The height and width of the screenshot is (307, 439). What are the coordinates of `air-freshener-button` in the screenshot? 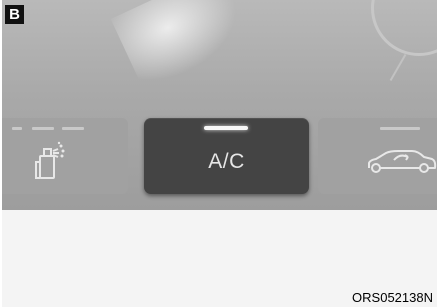 It's located at (65, 156).